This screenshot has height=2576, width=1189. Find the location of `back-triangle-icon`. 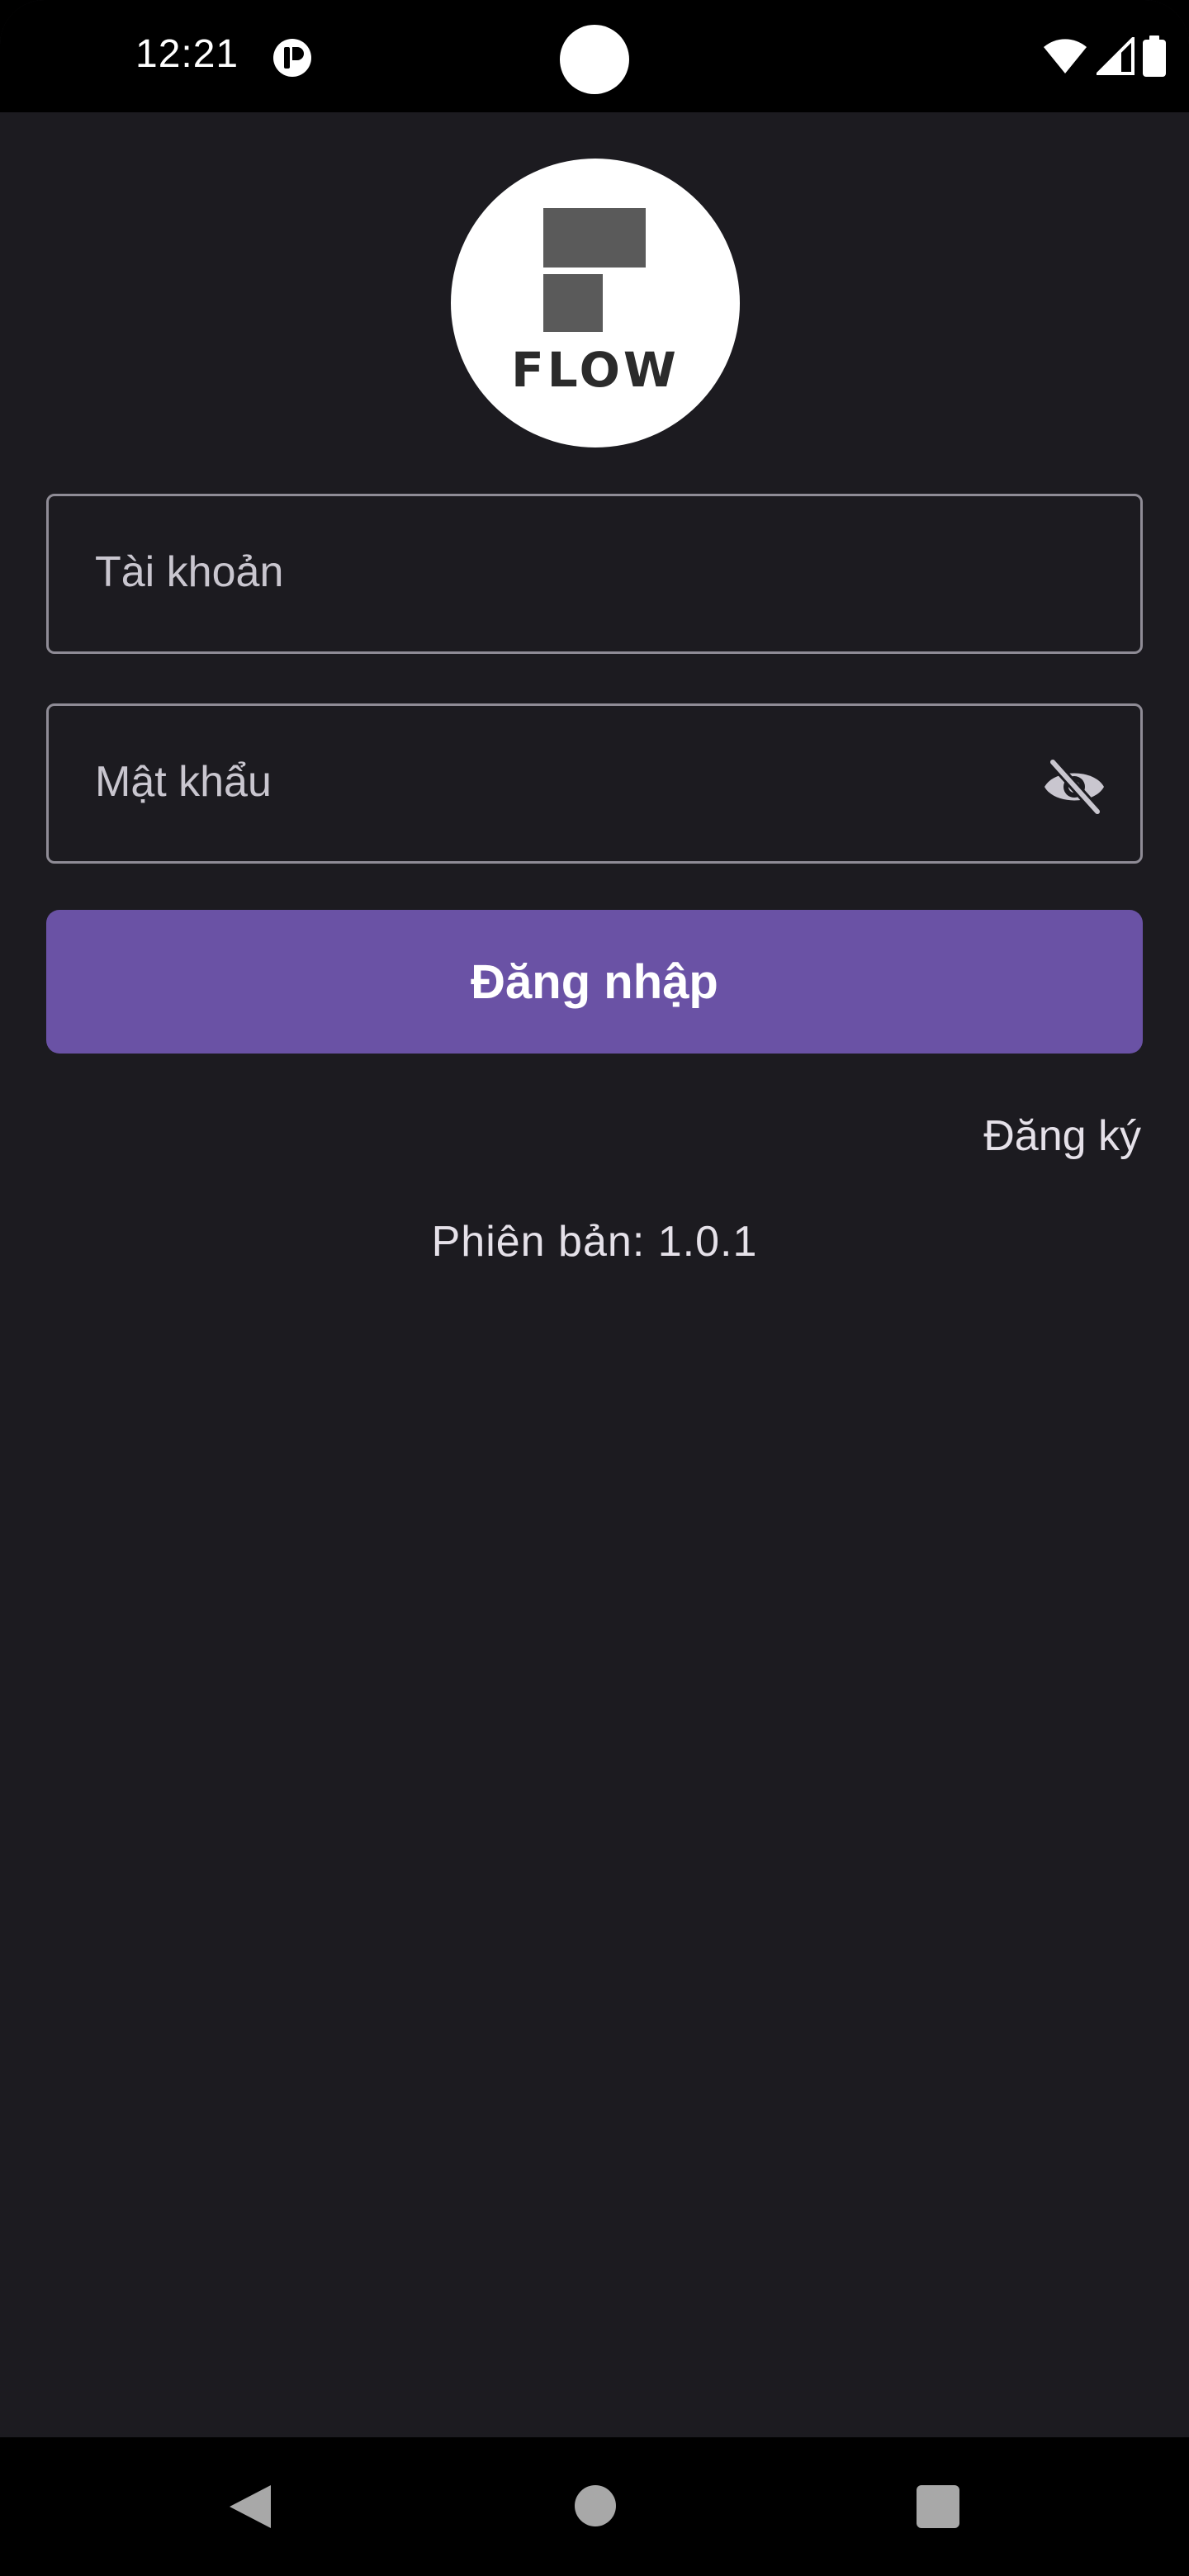

back-triangle-icon is located at coordinates (249, 2506).